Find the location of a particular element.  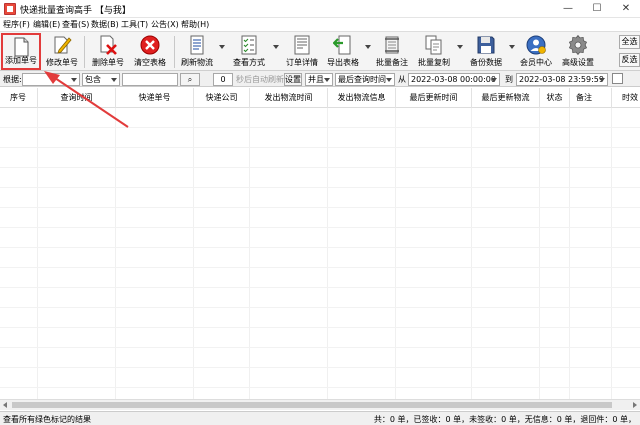

menu-help: 帮助(H) is located at coordinates (195, 24).